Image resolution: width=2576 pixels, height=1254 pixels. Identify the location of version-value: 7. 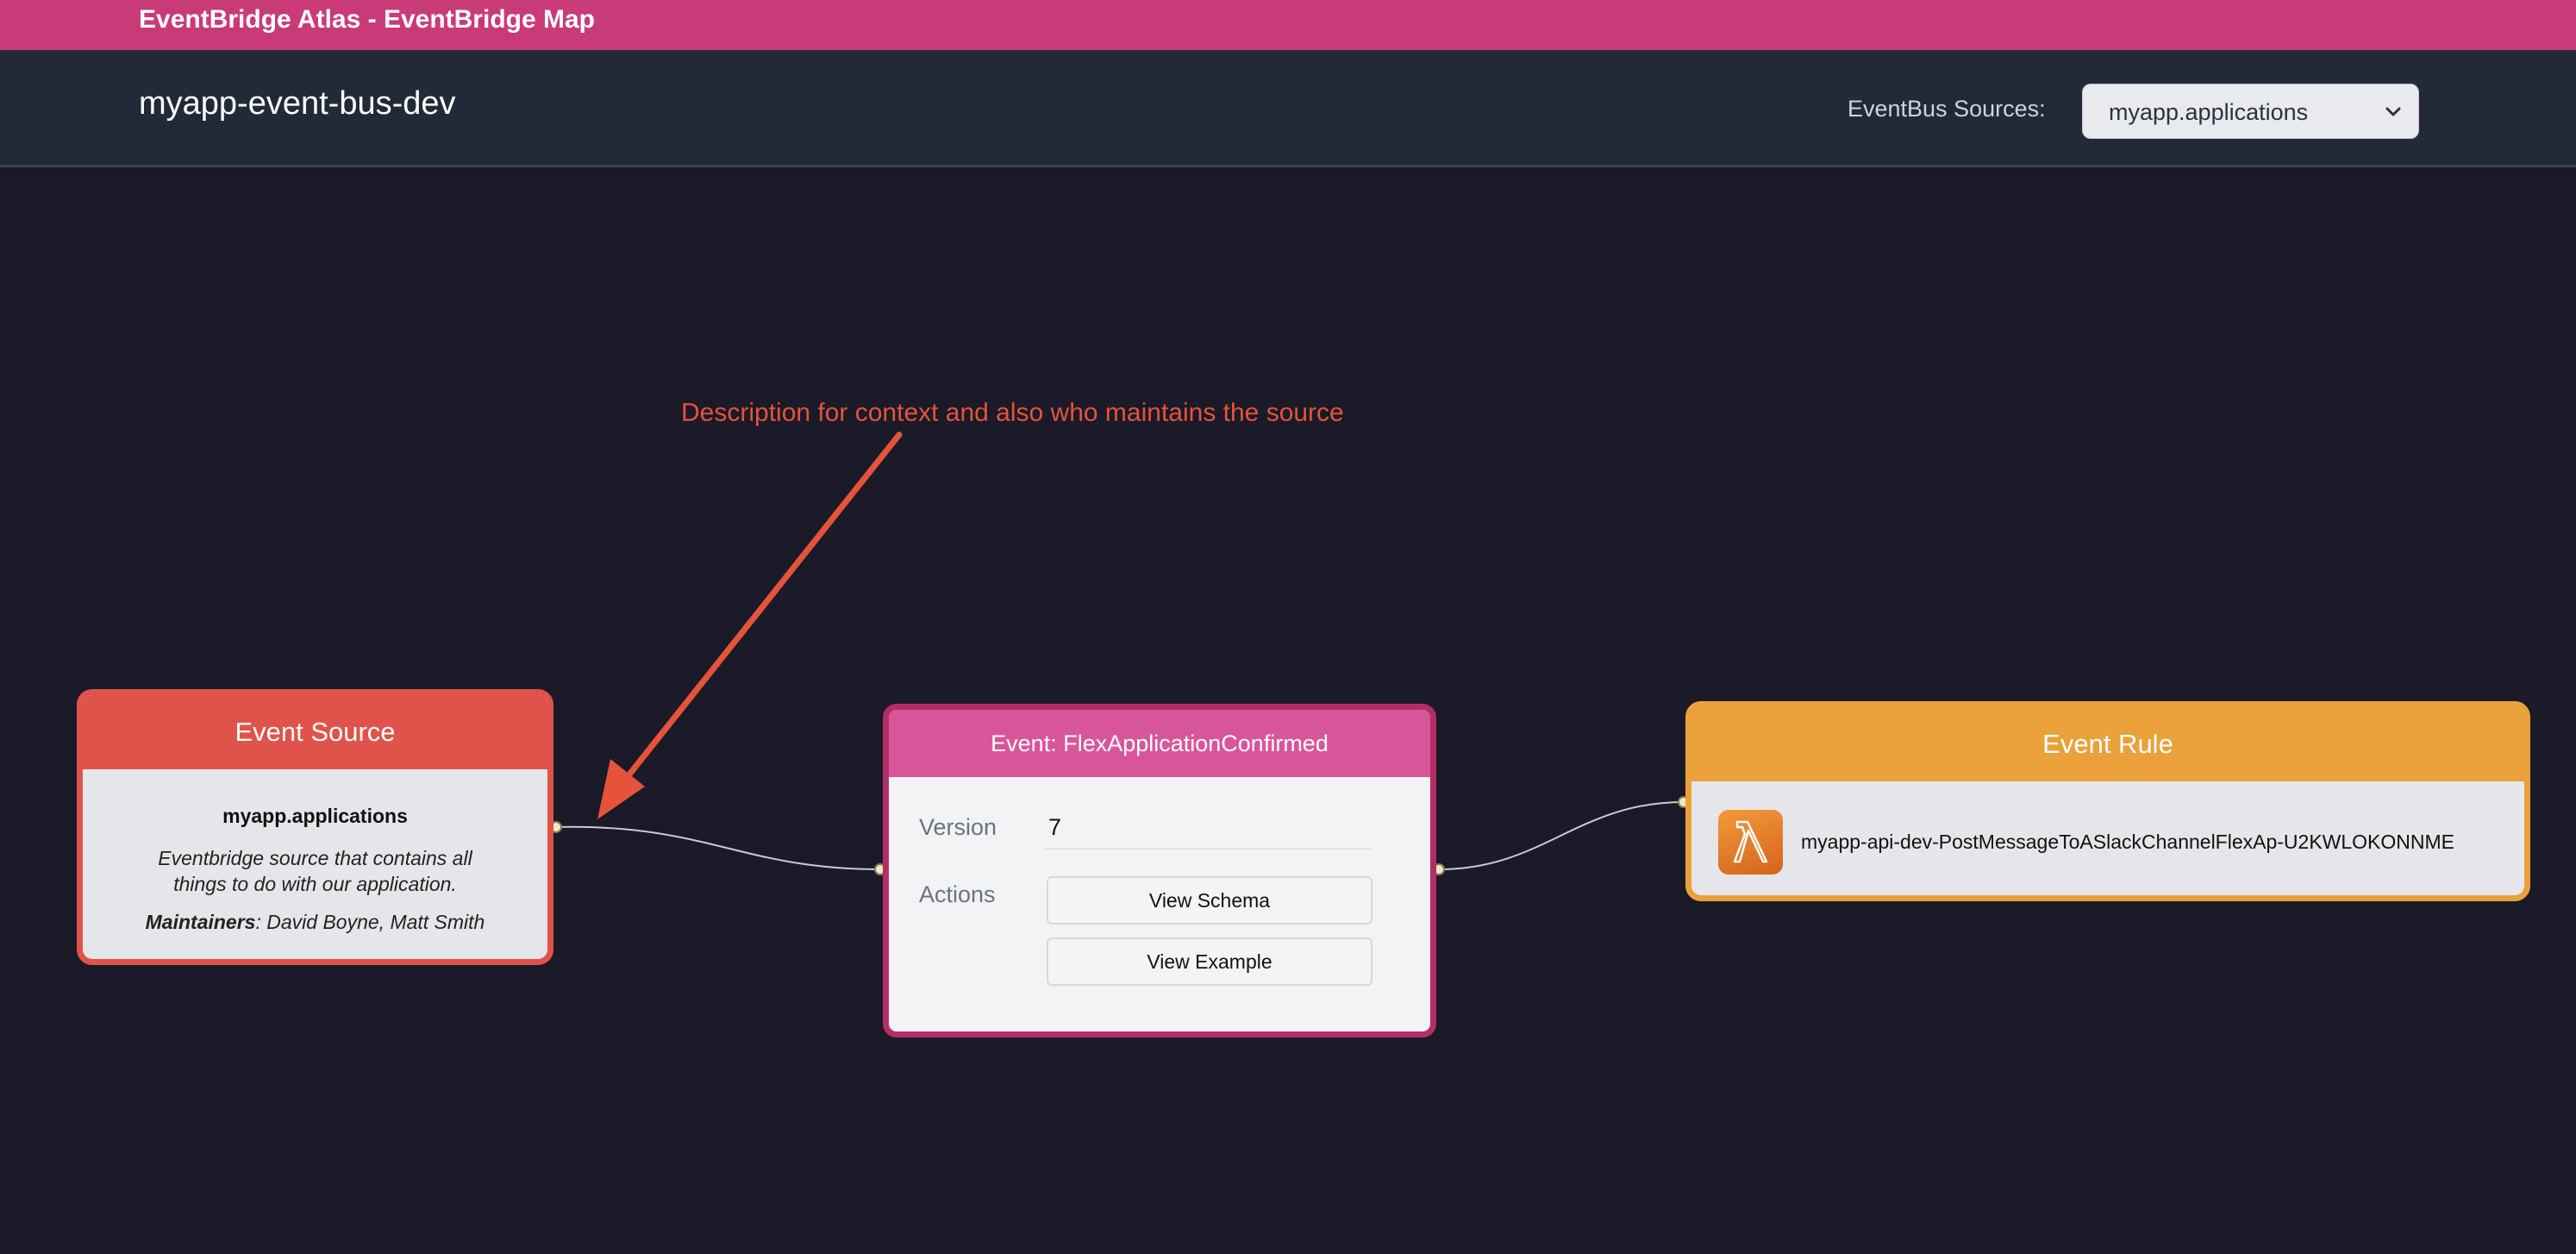
(1055, 827).